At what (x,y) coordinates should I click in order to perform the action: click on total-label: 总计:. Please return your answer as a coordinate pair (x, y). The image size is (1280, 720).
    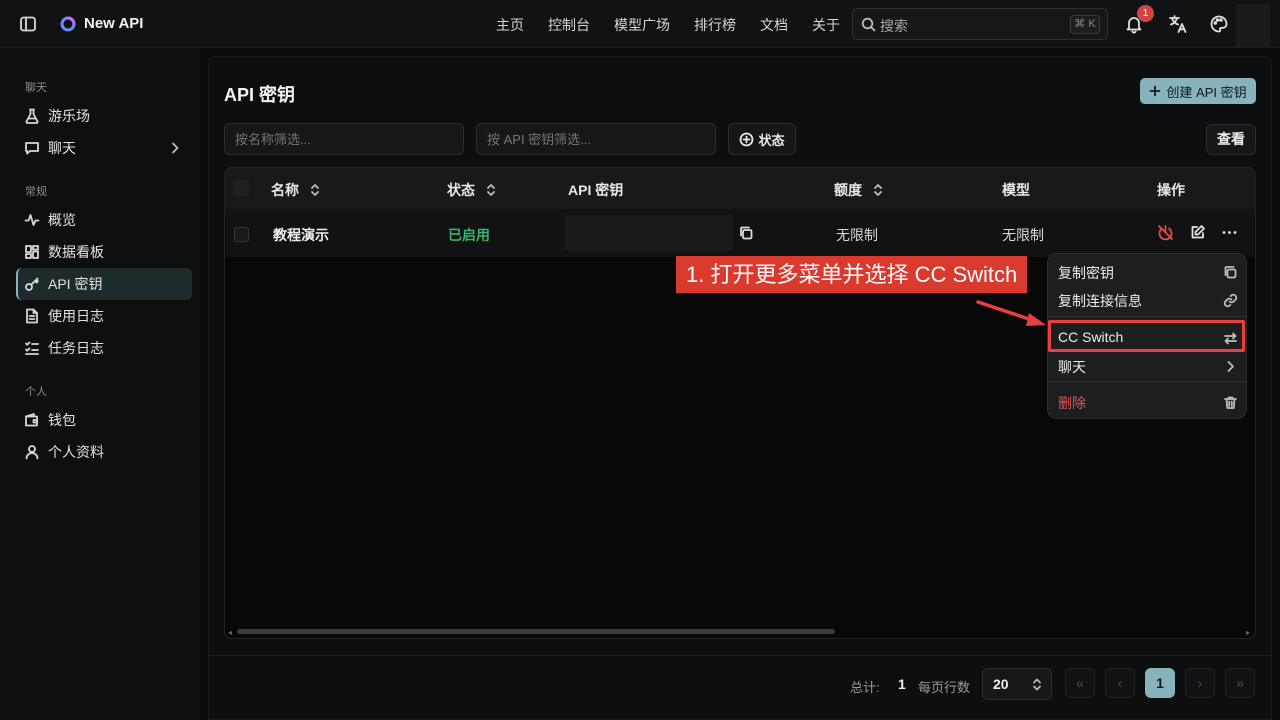
    Looking at the image, I should click on (865, 687).